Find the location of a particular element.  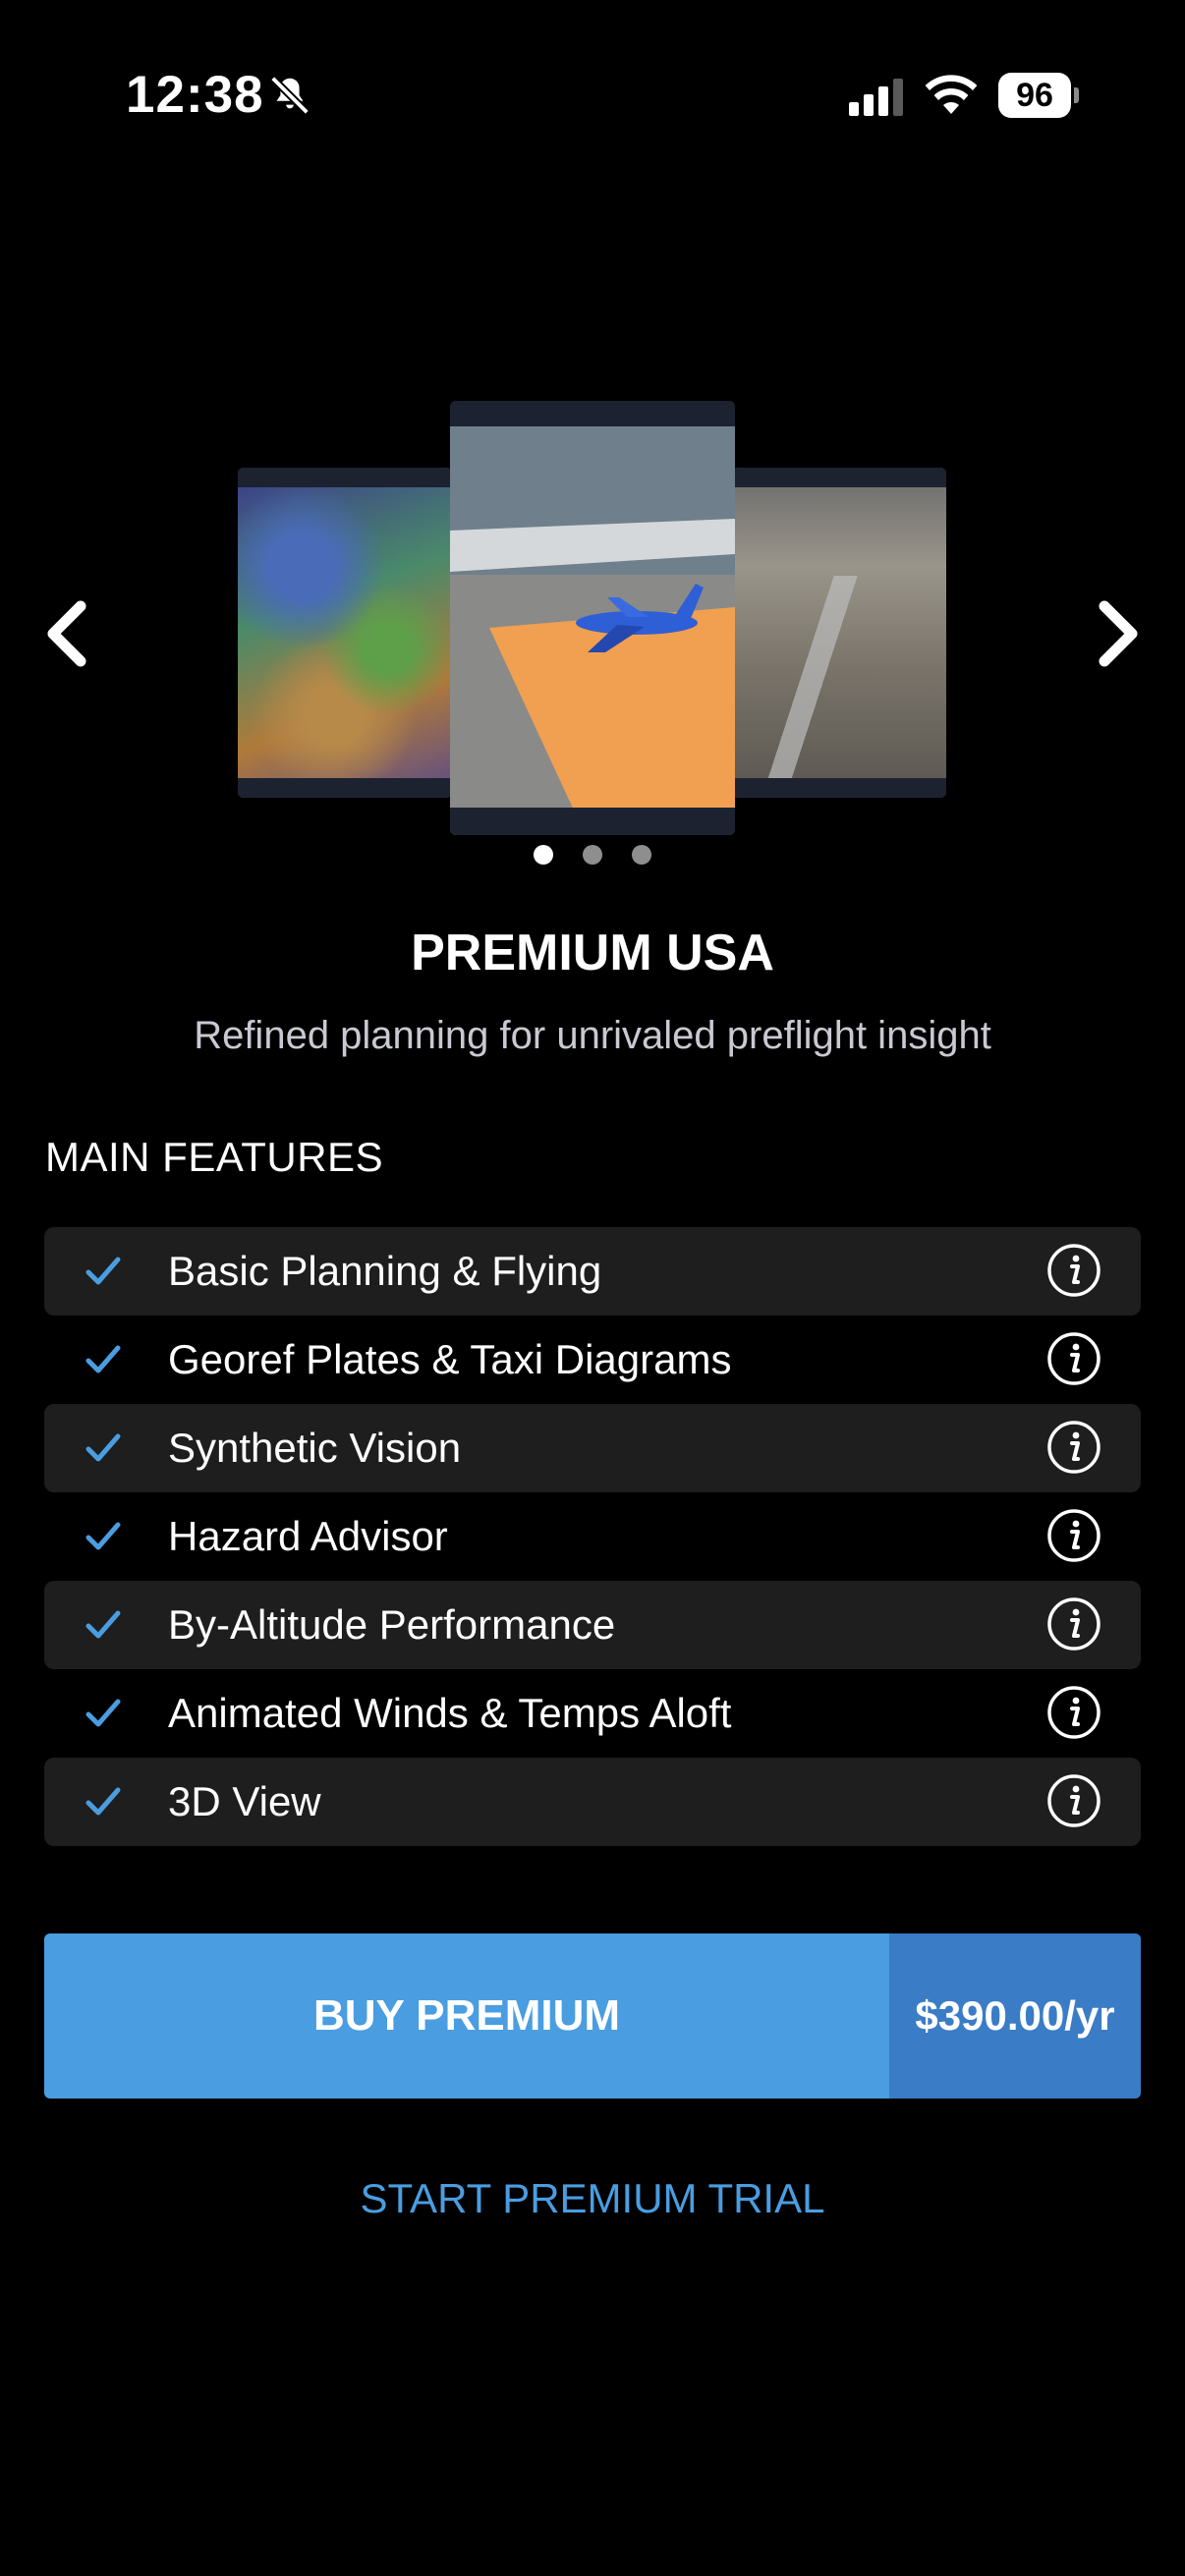

start-trial-link: START PREMIUM TRIAL is located at coordinates (592, 2198).